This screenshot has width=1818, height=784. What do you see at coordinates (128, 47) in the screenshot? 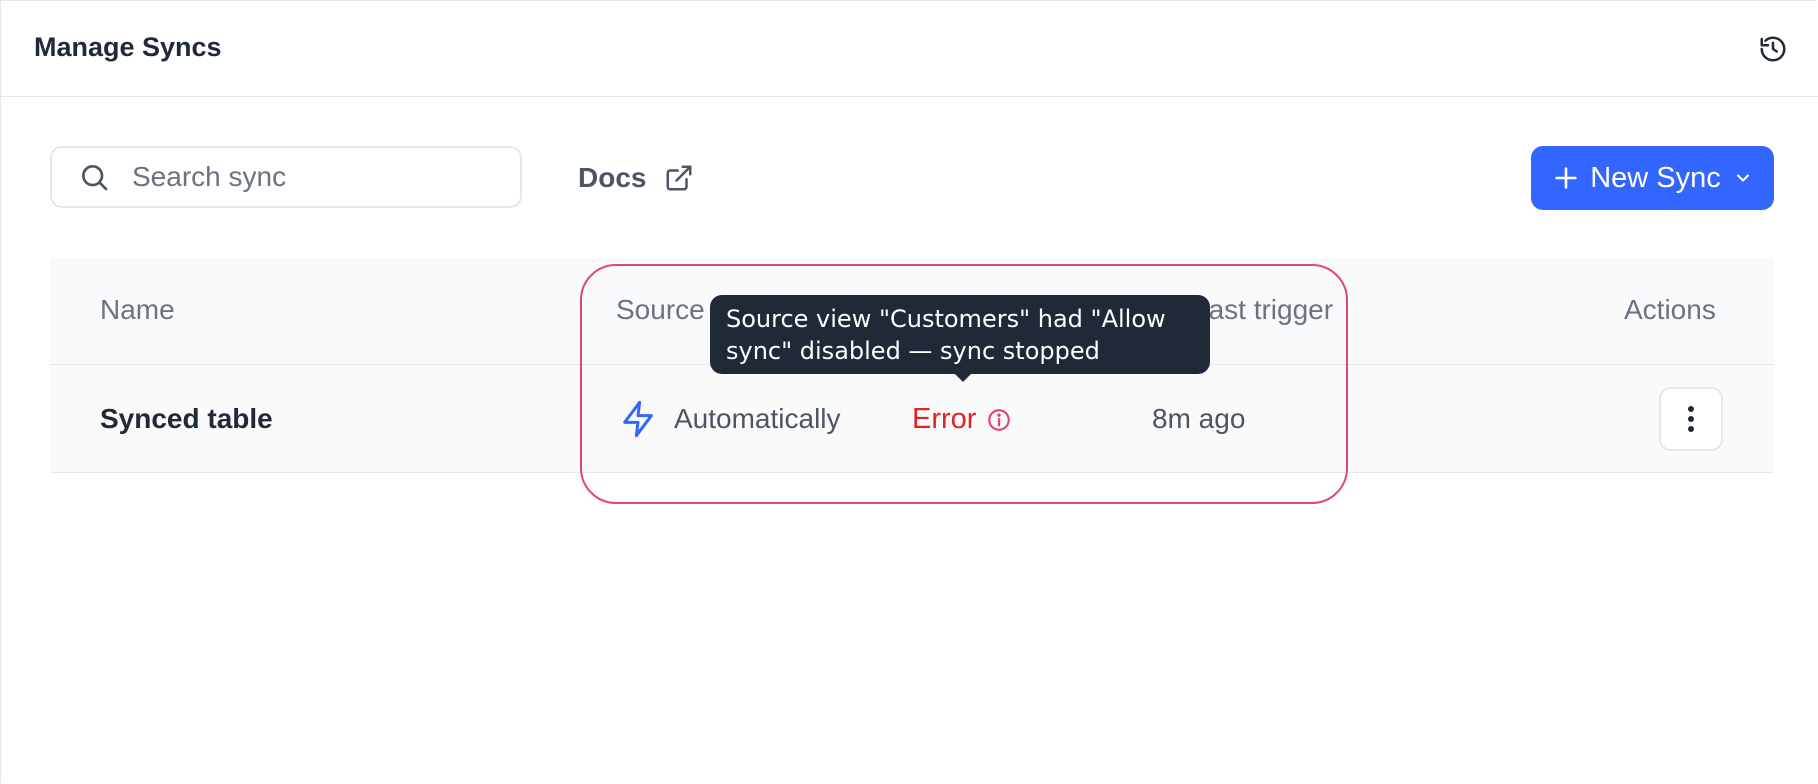
I see `page-title: Manage Syncs` at bounding box center [128, 47].